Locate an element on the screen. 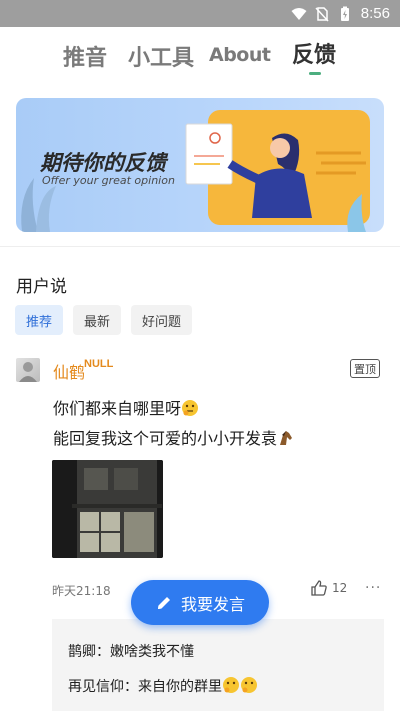  like-button: 12 is located at coordinates (328, 588).